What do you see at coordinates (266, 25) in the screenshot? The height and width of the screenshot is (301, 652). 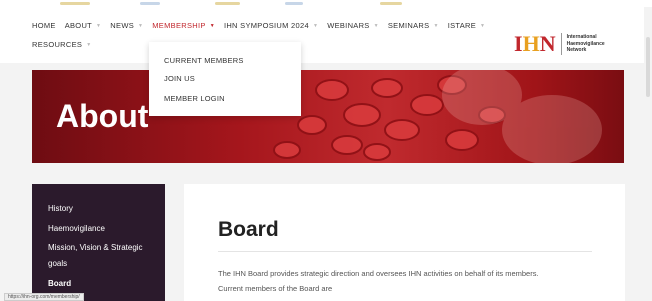 I see `nav-item-label: IHN SYMPOSIUM 2024` at bounding box center [266, 25].